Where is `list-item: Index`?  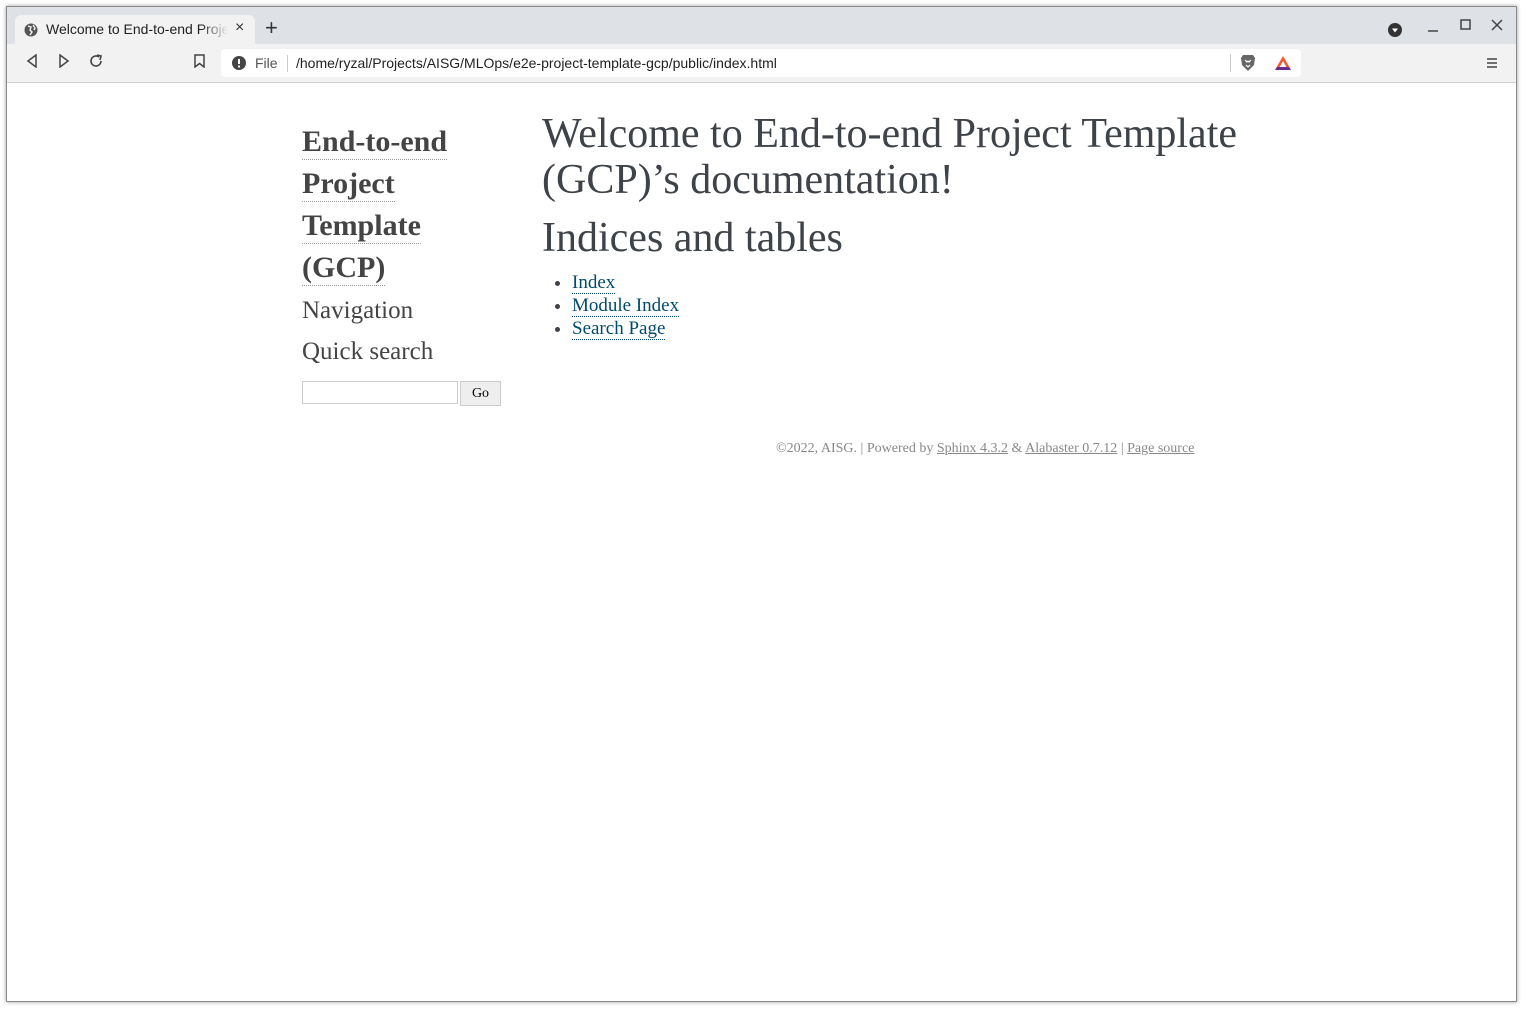 list-item: Index is located at coordinates (625, 282).